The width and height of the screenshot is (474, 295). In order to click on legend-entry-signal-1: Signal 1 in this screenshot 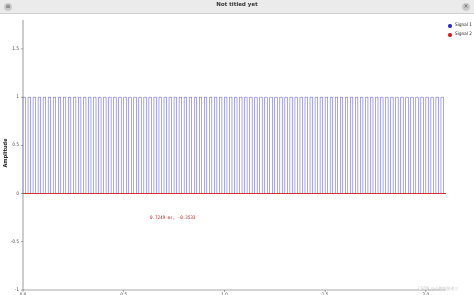, I will do `click(461, 26)`.